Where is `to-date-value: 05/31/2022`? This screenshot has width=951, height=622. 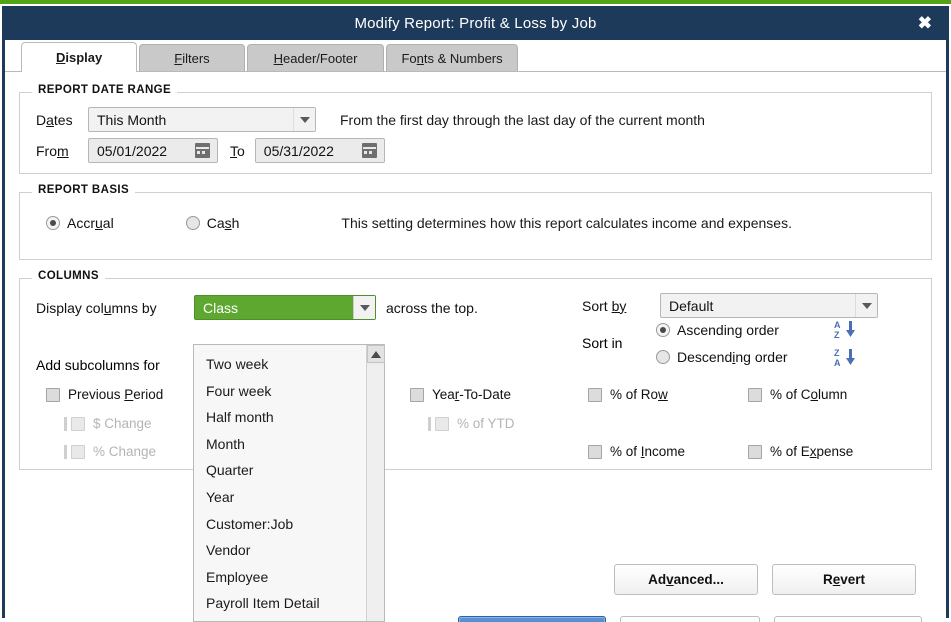 to-date-value: 05/31/2022 is located at coordinates (298, 150).